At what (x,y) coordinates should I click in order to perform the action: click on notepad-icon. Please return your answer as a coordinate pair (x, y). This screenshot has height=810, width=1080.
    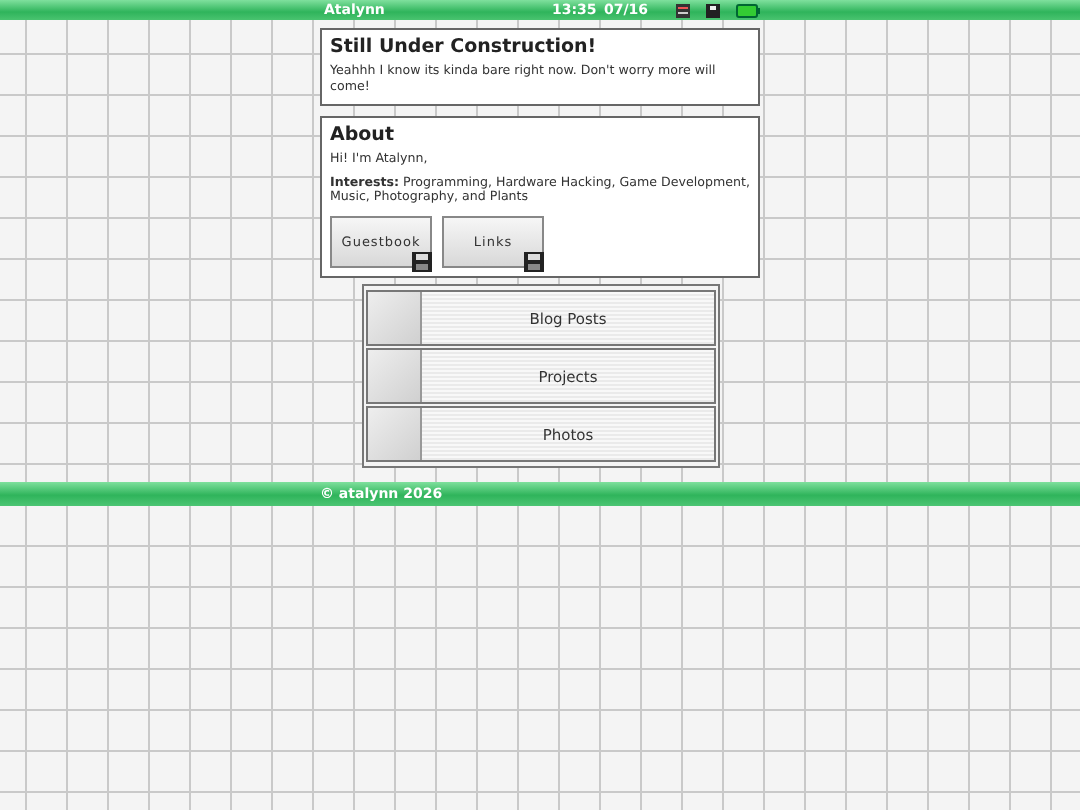
    Looking at the image, I should click on (683, 10).